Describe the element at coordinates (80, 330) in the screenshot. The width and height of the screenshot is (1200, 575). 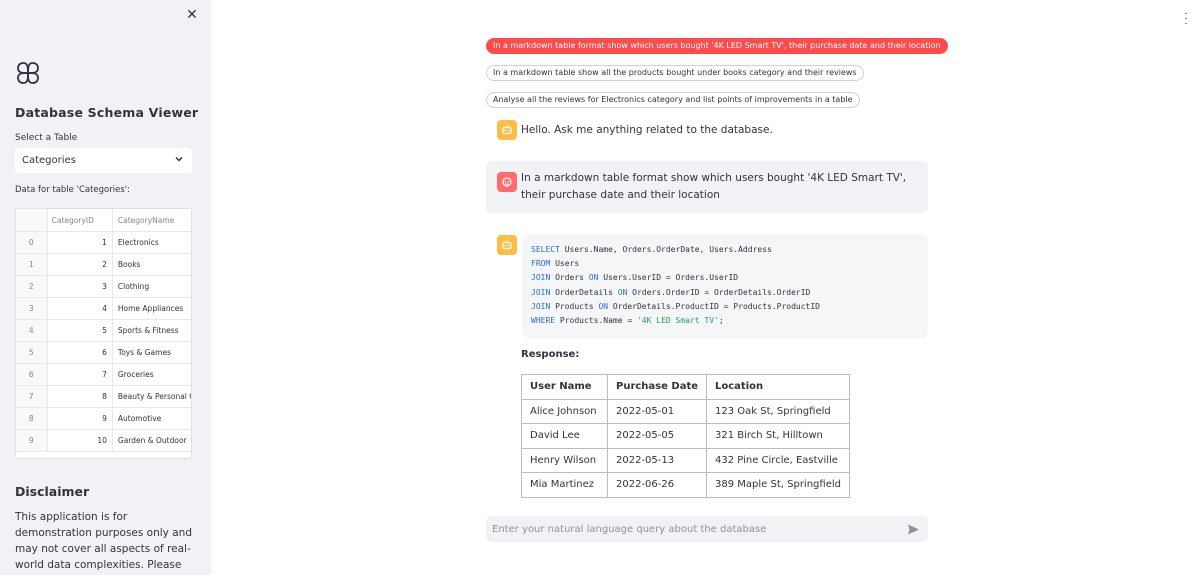
I see `category-id-cell: 5` at that location.